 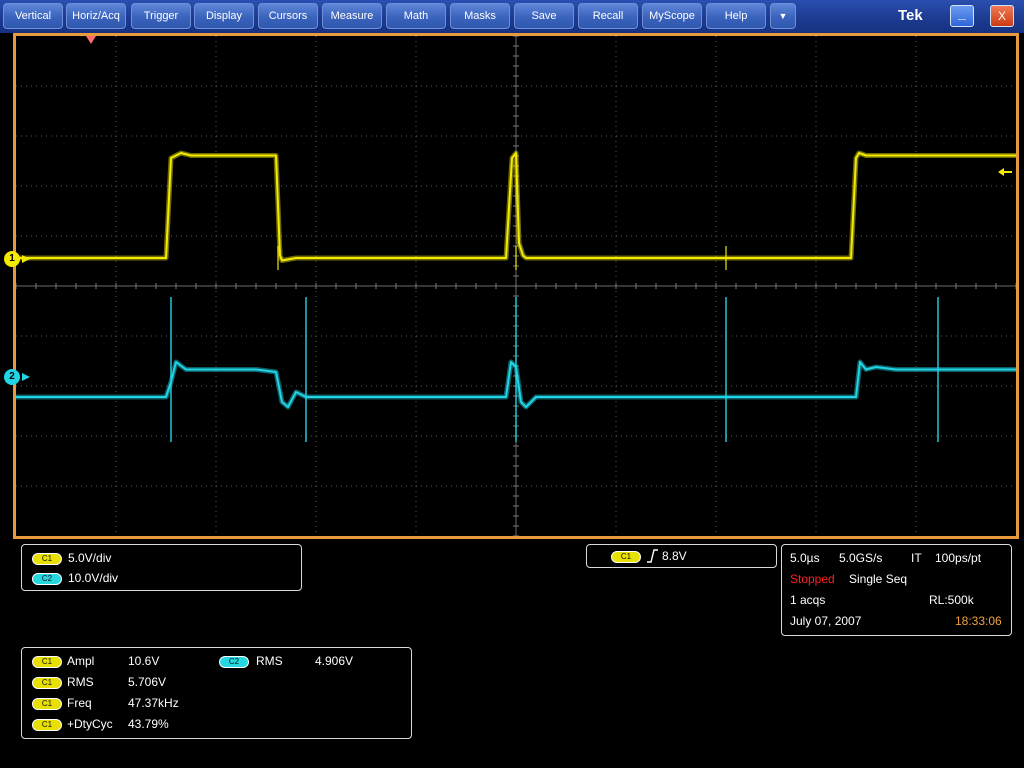 I want to click on ch1-marker-label: 1, so click(x=12, y=258).